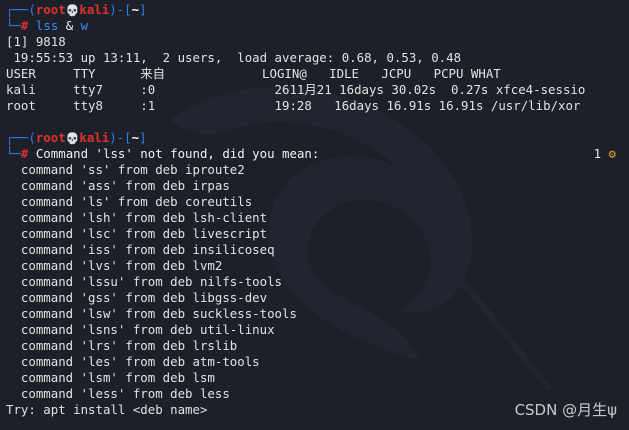 This screenshot has width=629, height=430. What do you see at coordinates (110, 377) in the screenshot?
I see `suggestion-line: command 'lsm' from deb lsm` at bounding box center [110, 377].